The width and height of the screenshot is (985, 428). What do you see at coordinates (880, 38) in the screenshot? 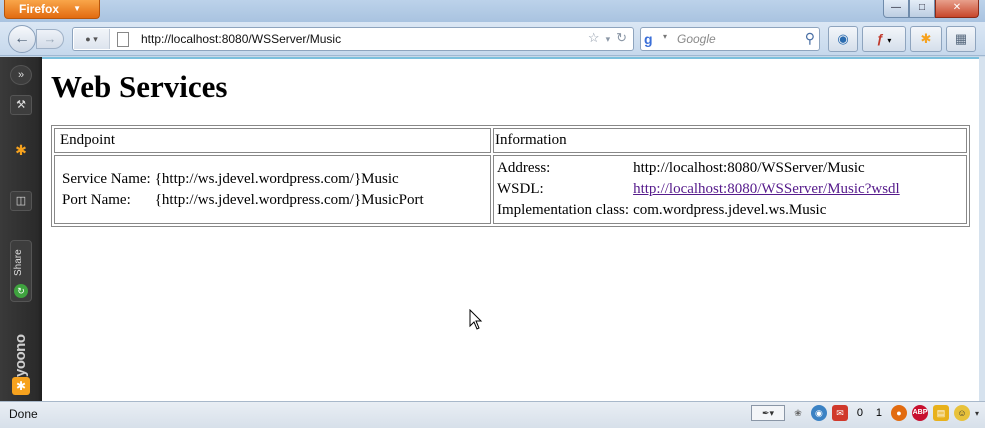
I see `flash-icon: ƒ` at bounding box center [880, 38].